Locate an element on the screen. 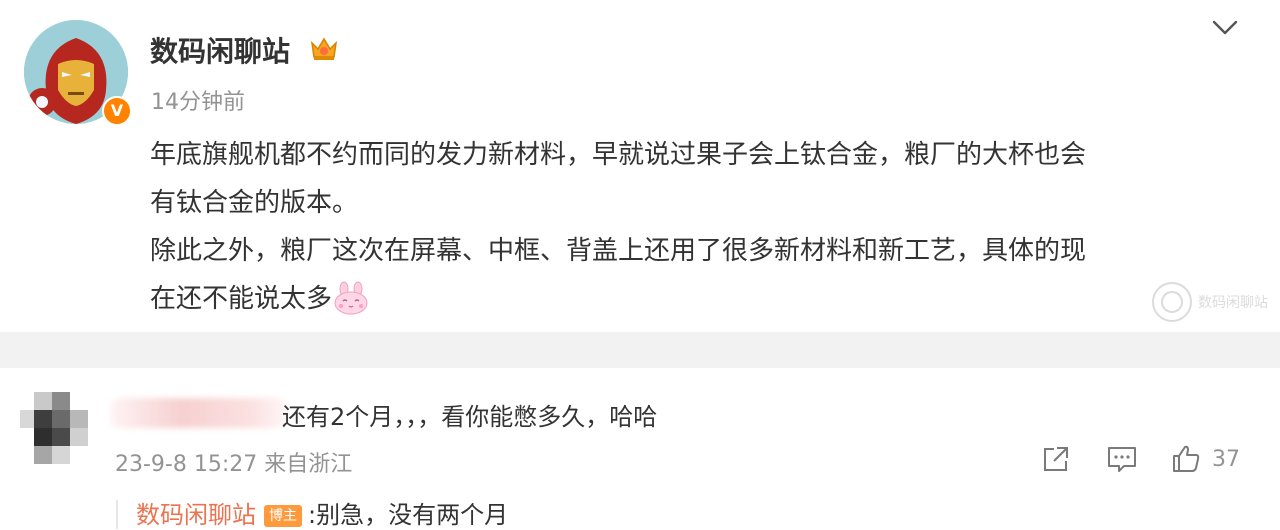  post-paragraph: 有钛合金的版本。 is located at coordinates (254, 203).